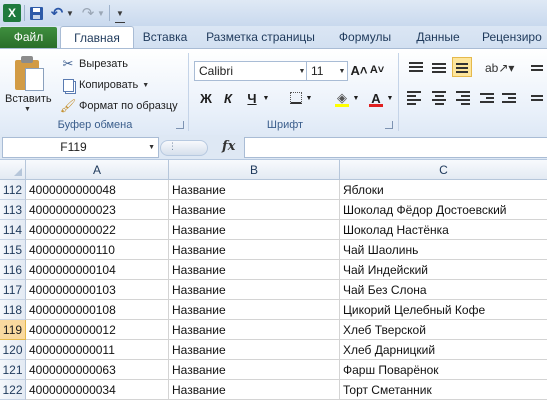 This screenshot has width=547, height=405. Describe the element at coordinates (327, 71) in the screenshot. I see `font-size-select: 11 ▼` at that location.